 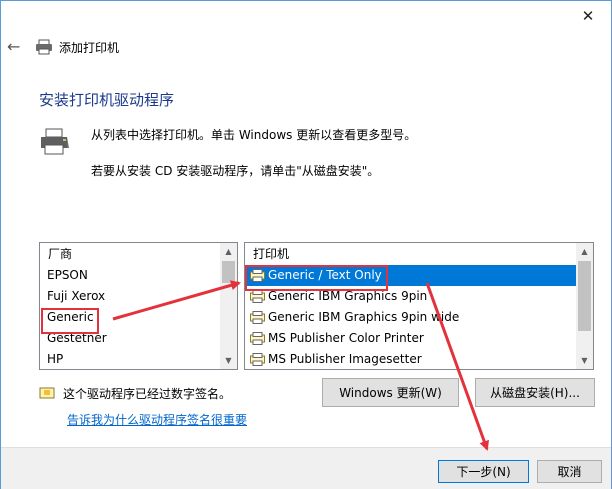 What do you see at coordinates (254, 135) in the screenshot?
I see `description-line-1: 从列表中选择打印机。单击 Windows 更新以查看更多型号。` at bounding box center [254, 135].